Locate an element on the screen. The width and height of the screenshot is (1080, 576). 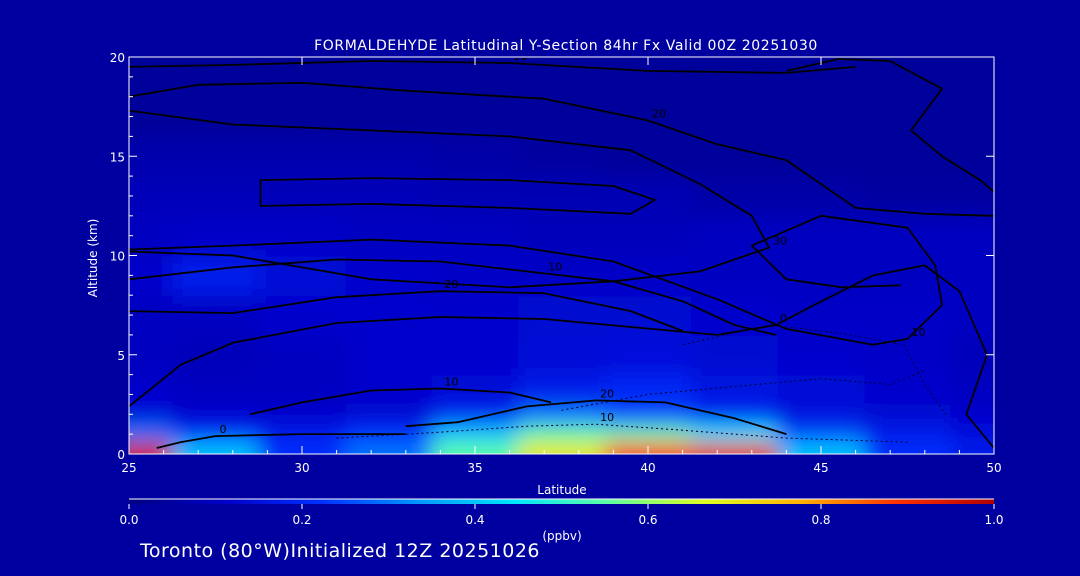
contour-label: 30 is located at coordinates (780, 241).